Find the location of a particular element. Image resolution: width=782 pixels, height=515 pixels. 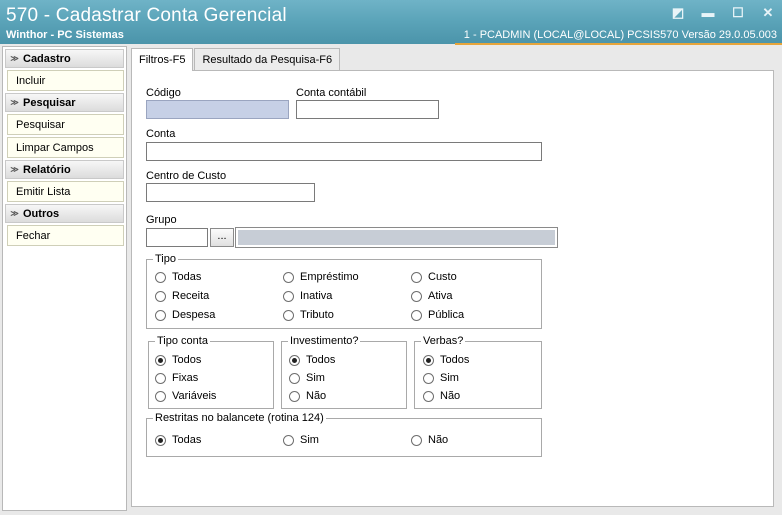

verbas-nao-radio: Não is located at coordinates (441, 396).